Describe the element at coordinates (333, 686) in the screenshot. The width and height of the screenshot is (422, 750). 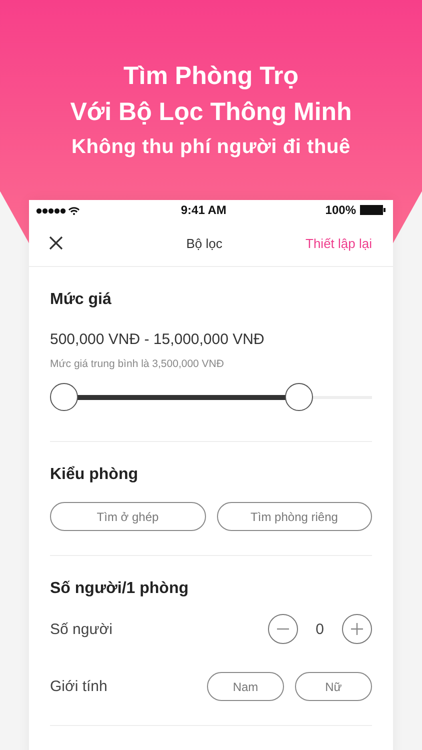
I see `gender-option: Nữ` at that location.